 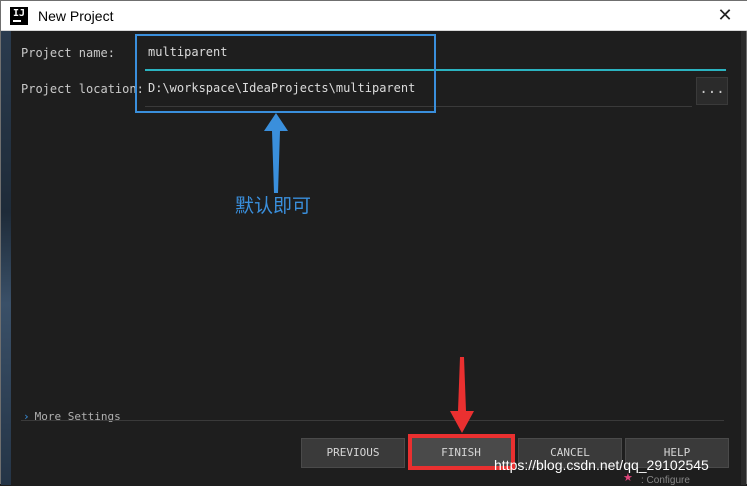 What do you see at coordinates (462, 395) in the screenshot?
I see `red-arrow-icon` at bounding box center [462, 395].